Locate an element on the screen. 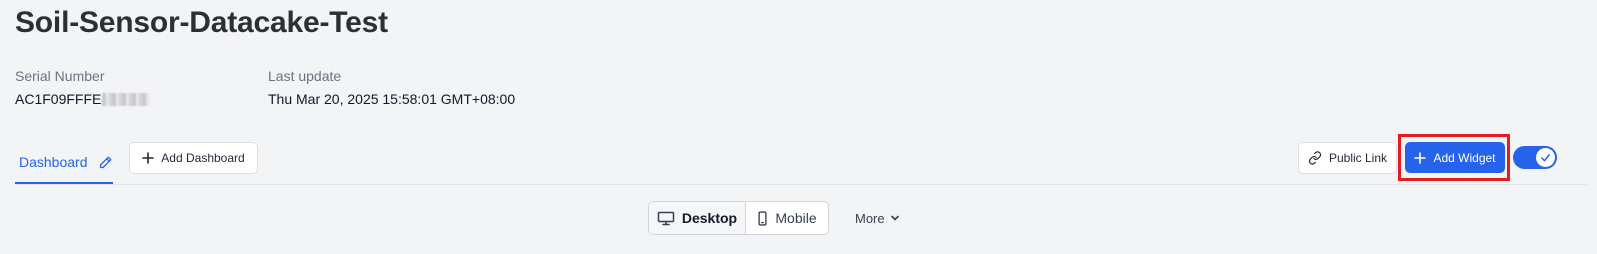  more-dropdown: More is located at coordinates (877, 218).